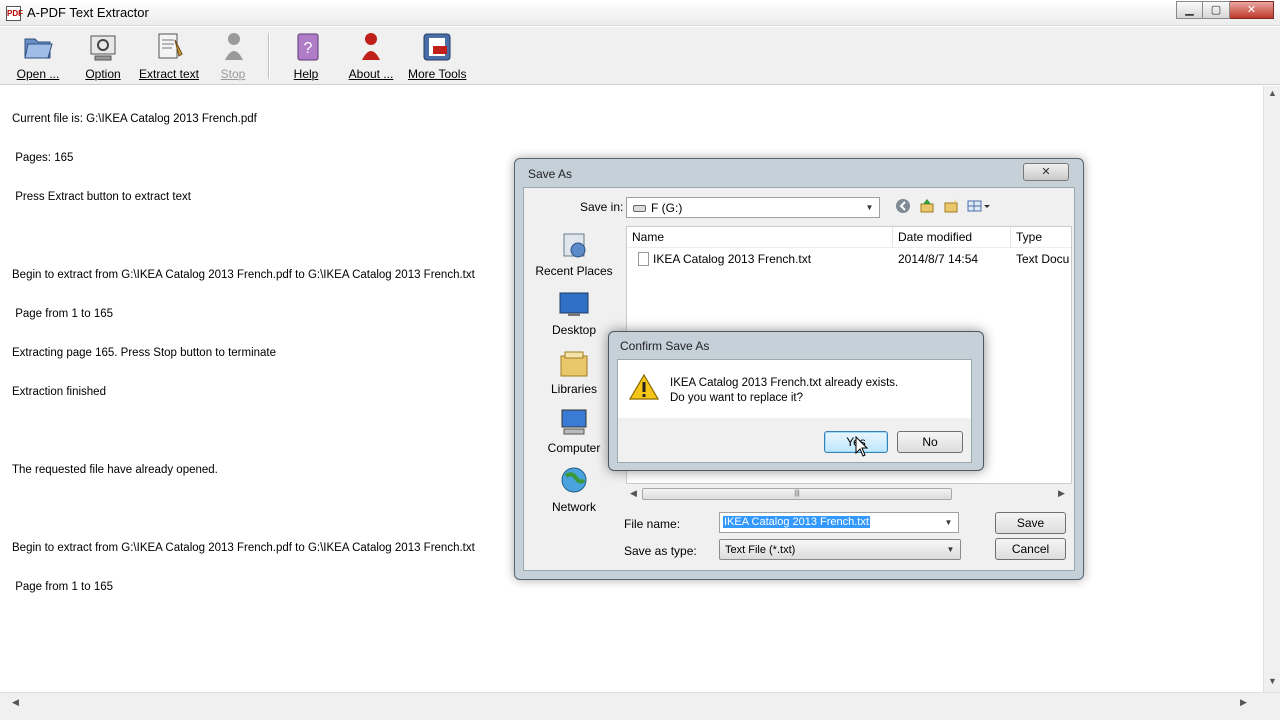 Image resolution: width=1280 pixels, height=720 pixels. I want to click on save-in-label: Save in:, so click(602, 207).